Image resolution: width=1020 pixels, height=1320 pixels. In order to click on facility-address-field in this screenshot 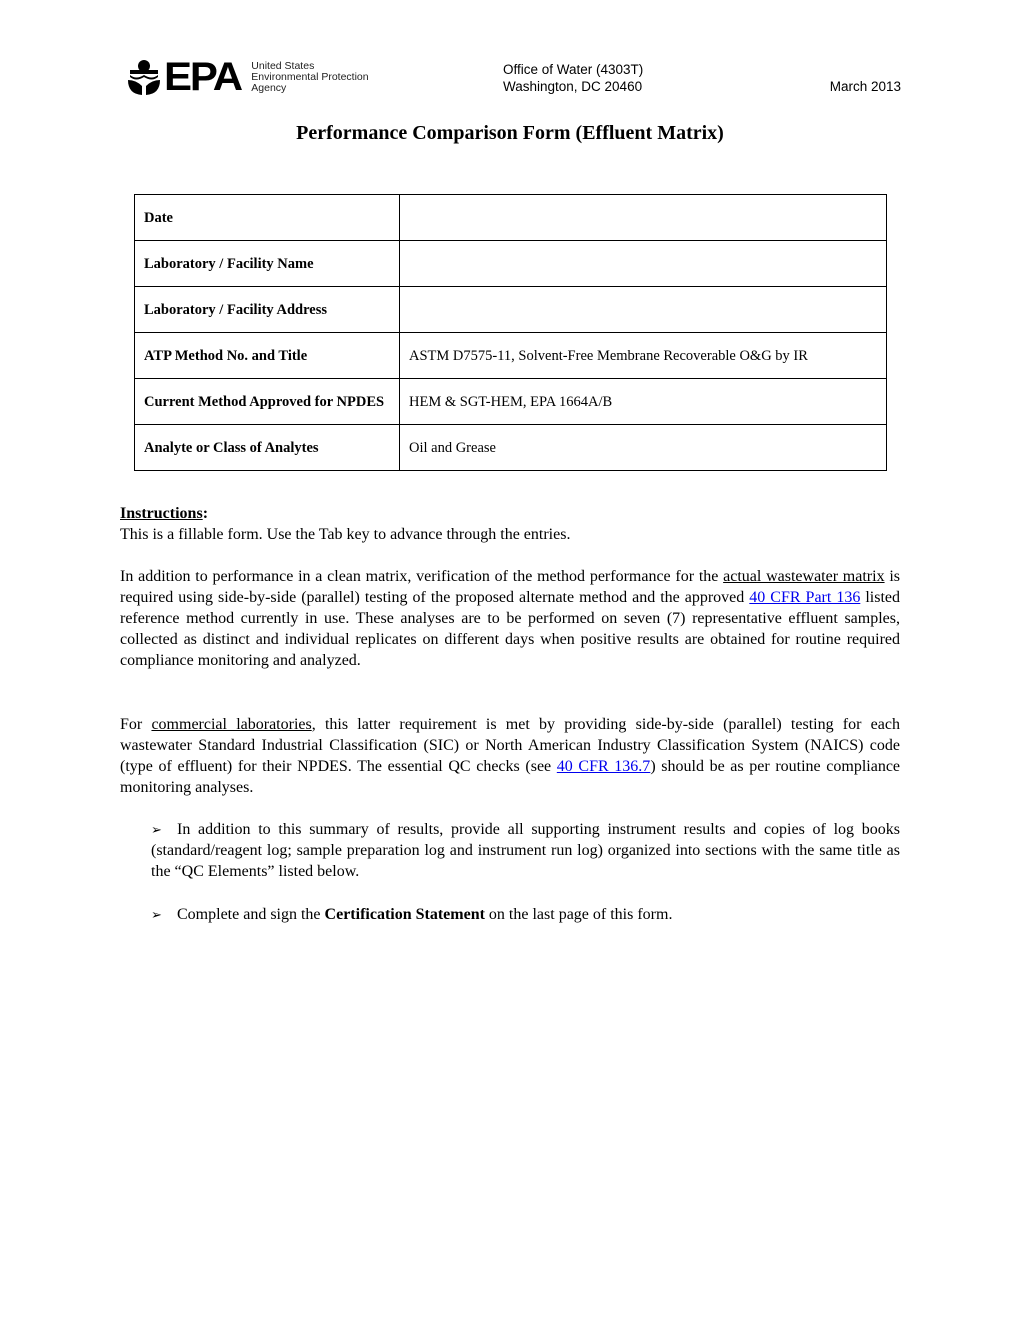, I will do `click(643, 309)`.